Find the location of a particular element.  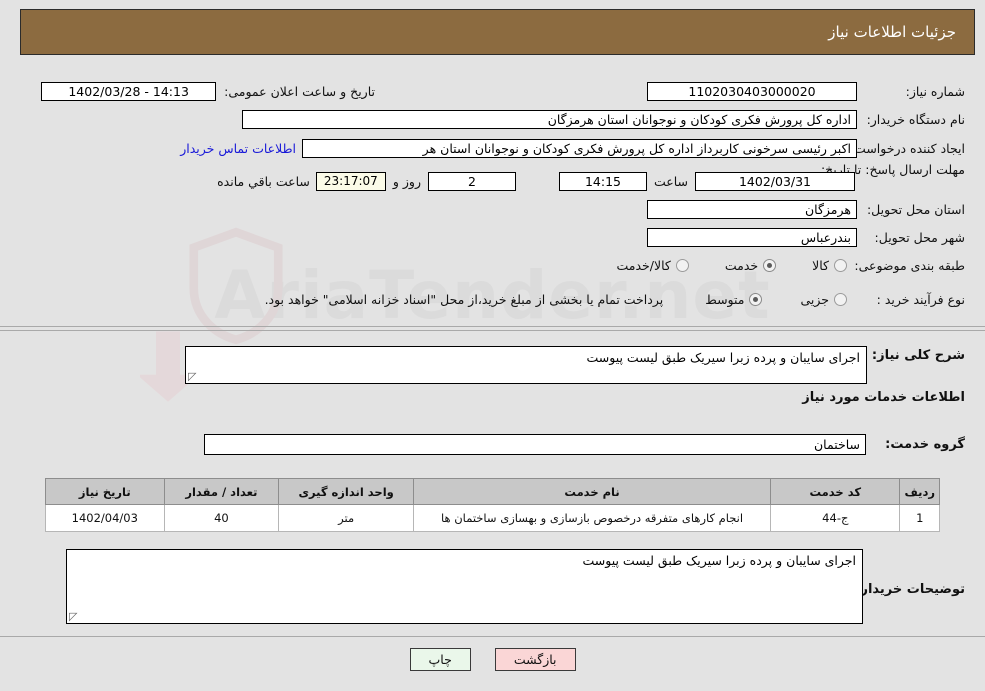

divider-bottom is located at coordinates (492, 636).